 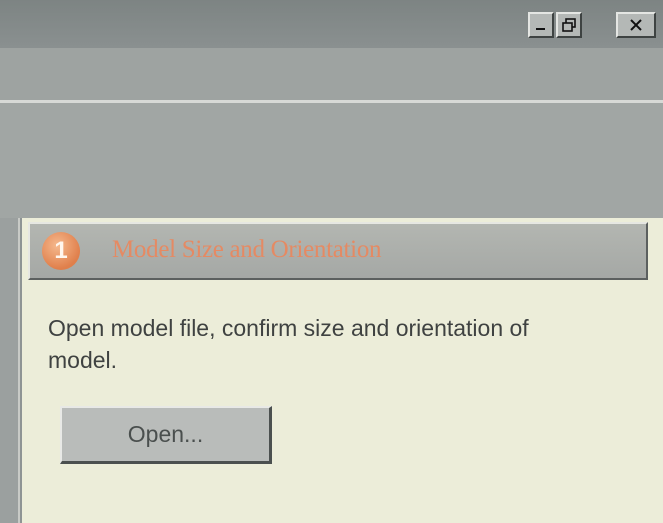 What do you see at coordinates (331, 74) in the screenshot?
I see `toolbar-area` at bounding box center [331, 74].